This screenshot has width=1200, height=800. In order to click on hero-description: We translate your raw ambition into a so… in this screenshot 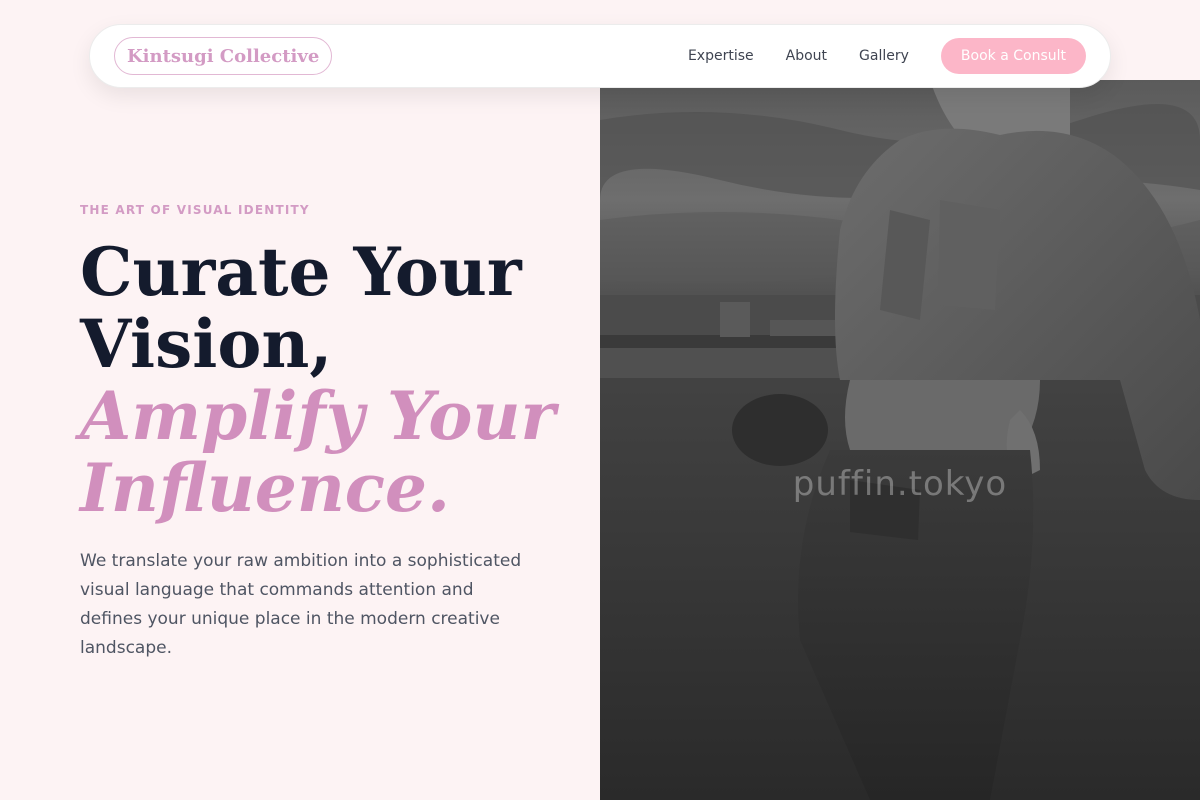, I will do `click(301, 604)`.